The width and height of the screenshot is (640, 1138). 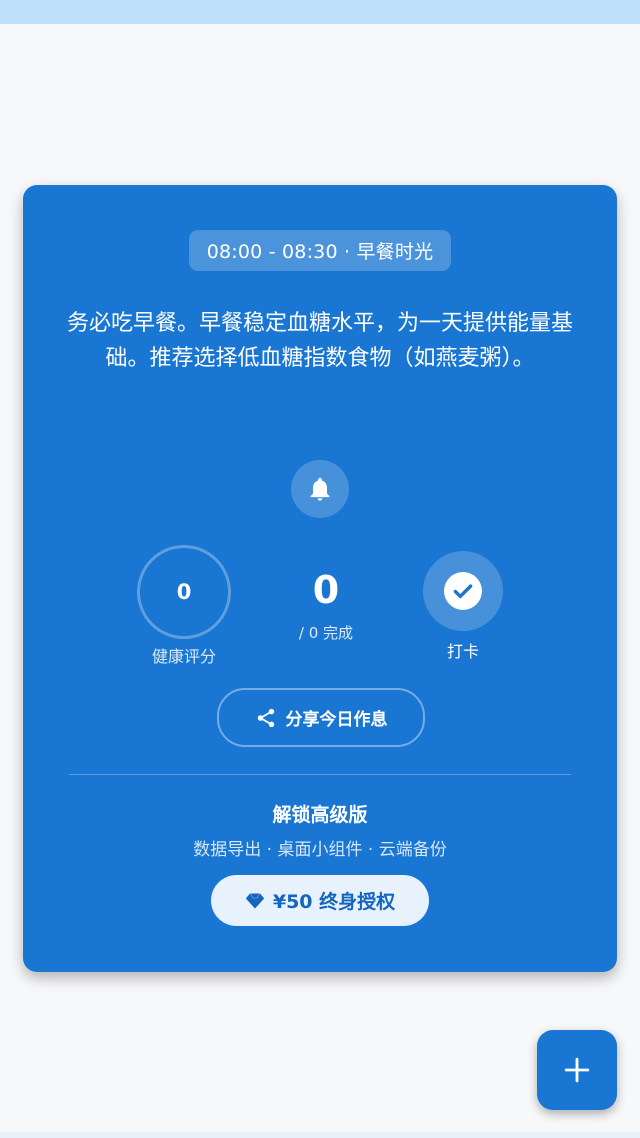 What do you see at coordinates (320, 1135) in the screenshot?
I see `bottom-bar` at bounding box center [320, 1135].